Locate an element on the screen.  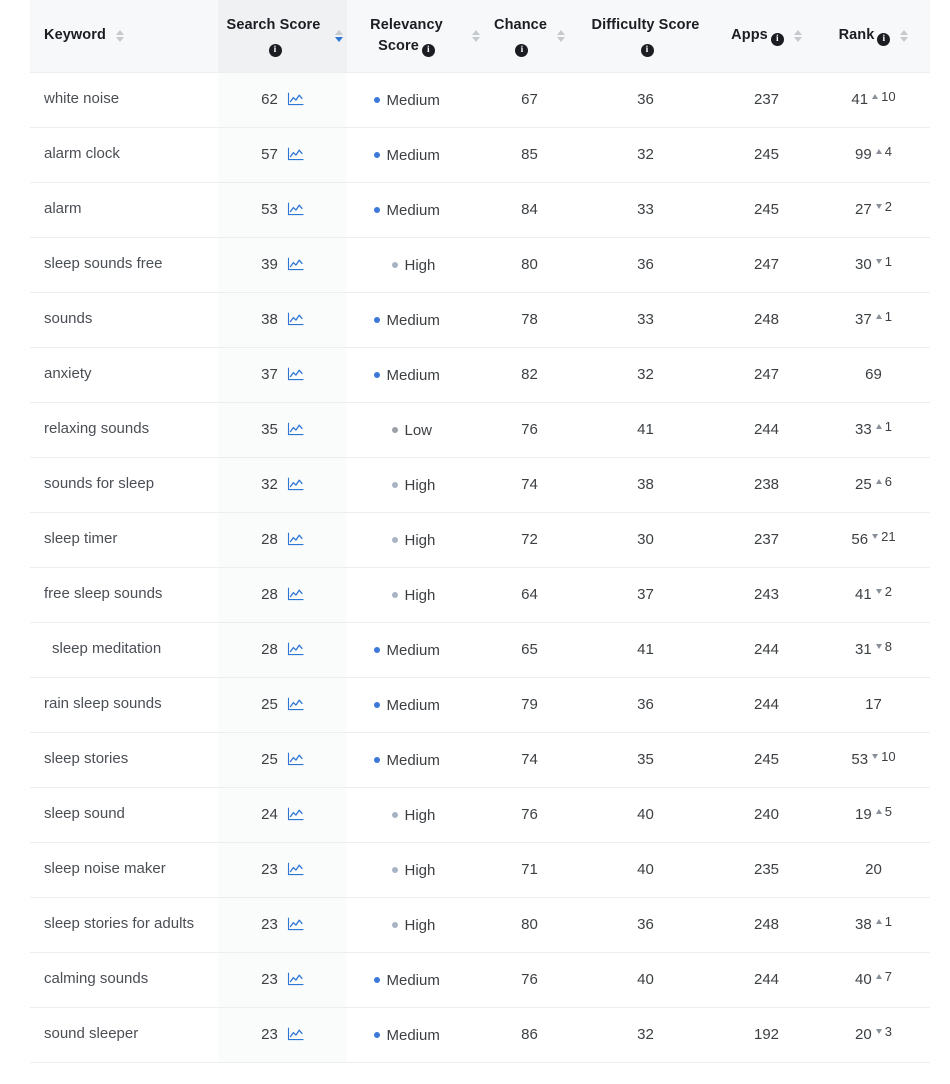
column-label-difficulty-score: Difficulty Score i is located at coordinates (646, 36).